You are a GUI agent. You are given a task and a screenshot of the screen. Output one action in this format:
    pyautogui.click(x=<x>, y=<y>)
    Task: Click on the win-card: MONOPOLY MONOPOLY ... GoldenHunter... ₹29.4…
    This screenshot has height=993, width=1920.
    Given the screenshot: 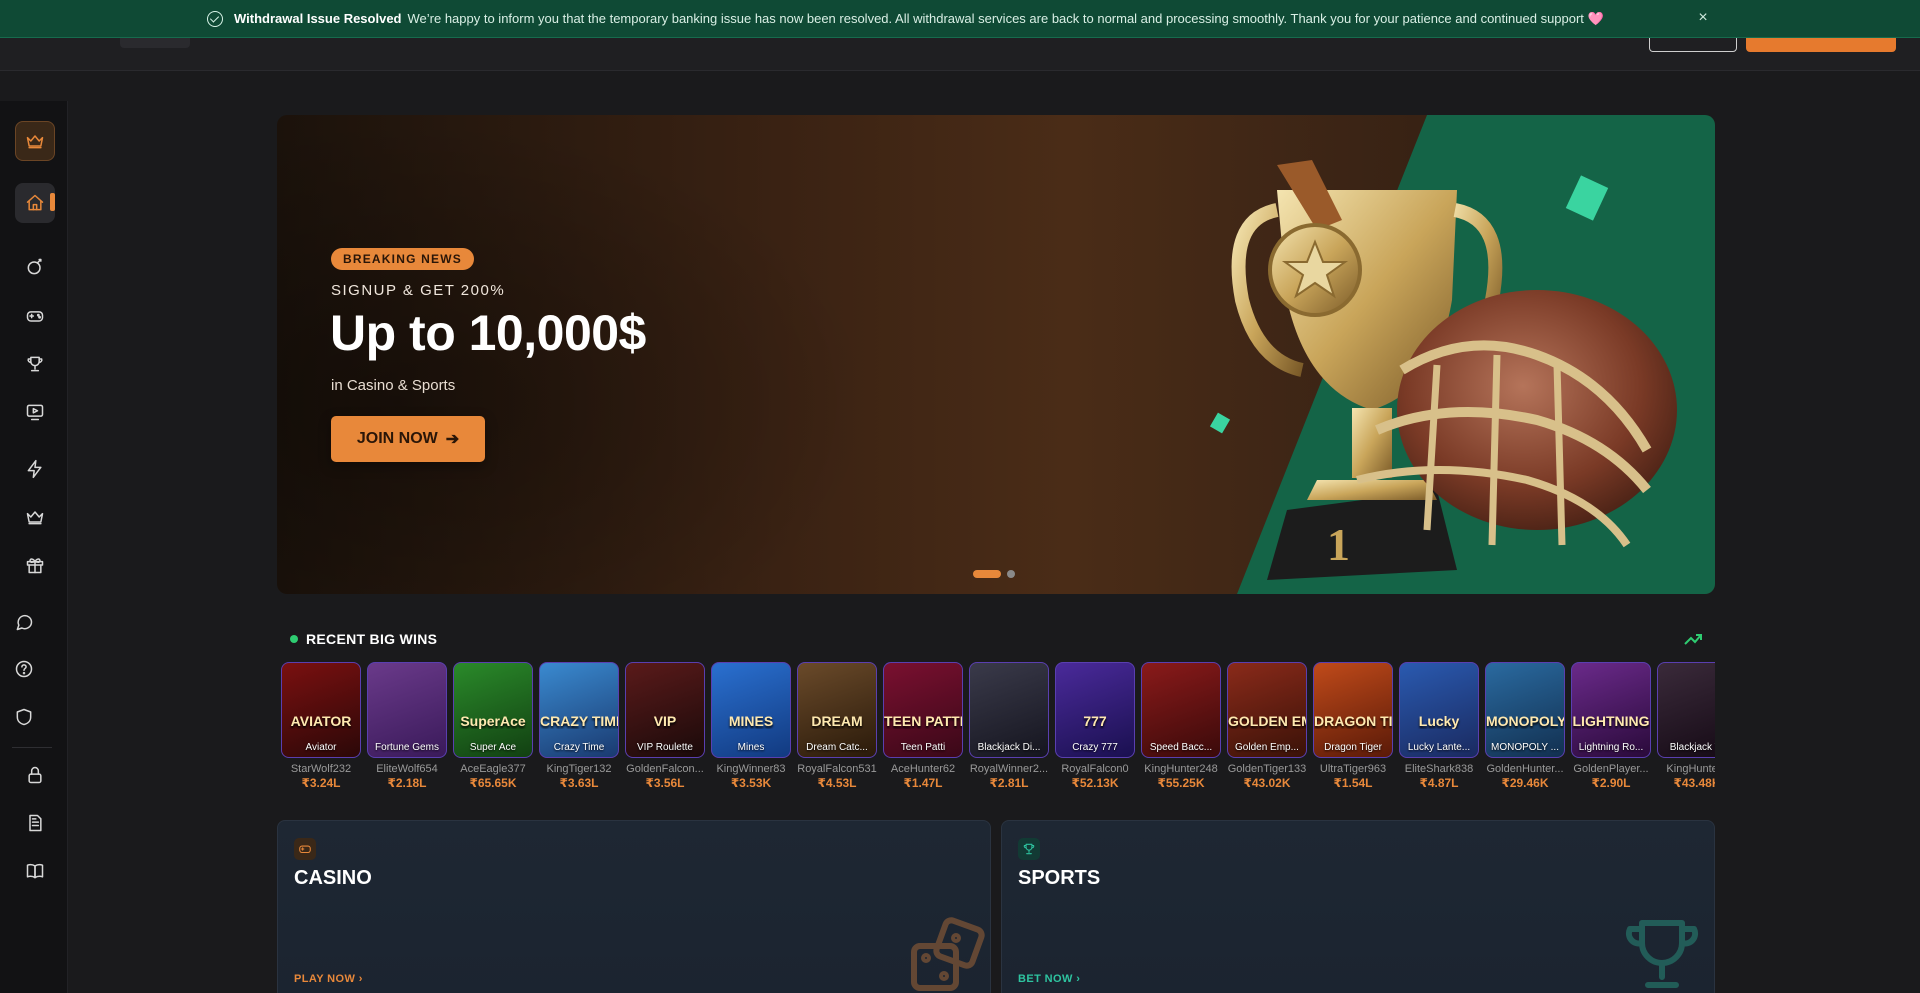 What is the action you would take?
    pyautogui.click(x=1525, y=726)
    